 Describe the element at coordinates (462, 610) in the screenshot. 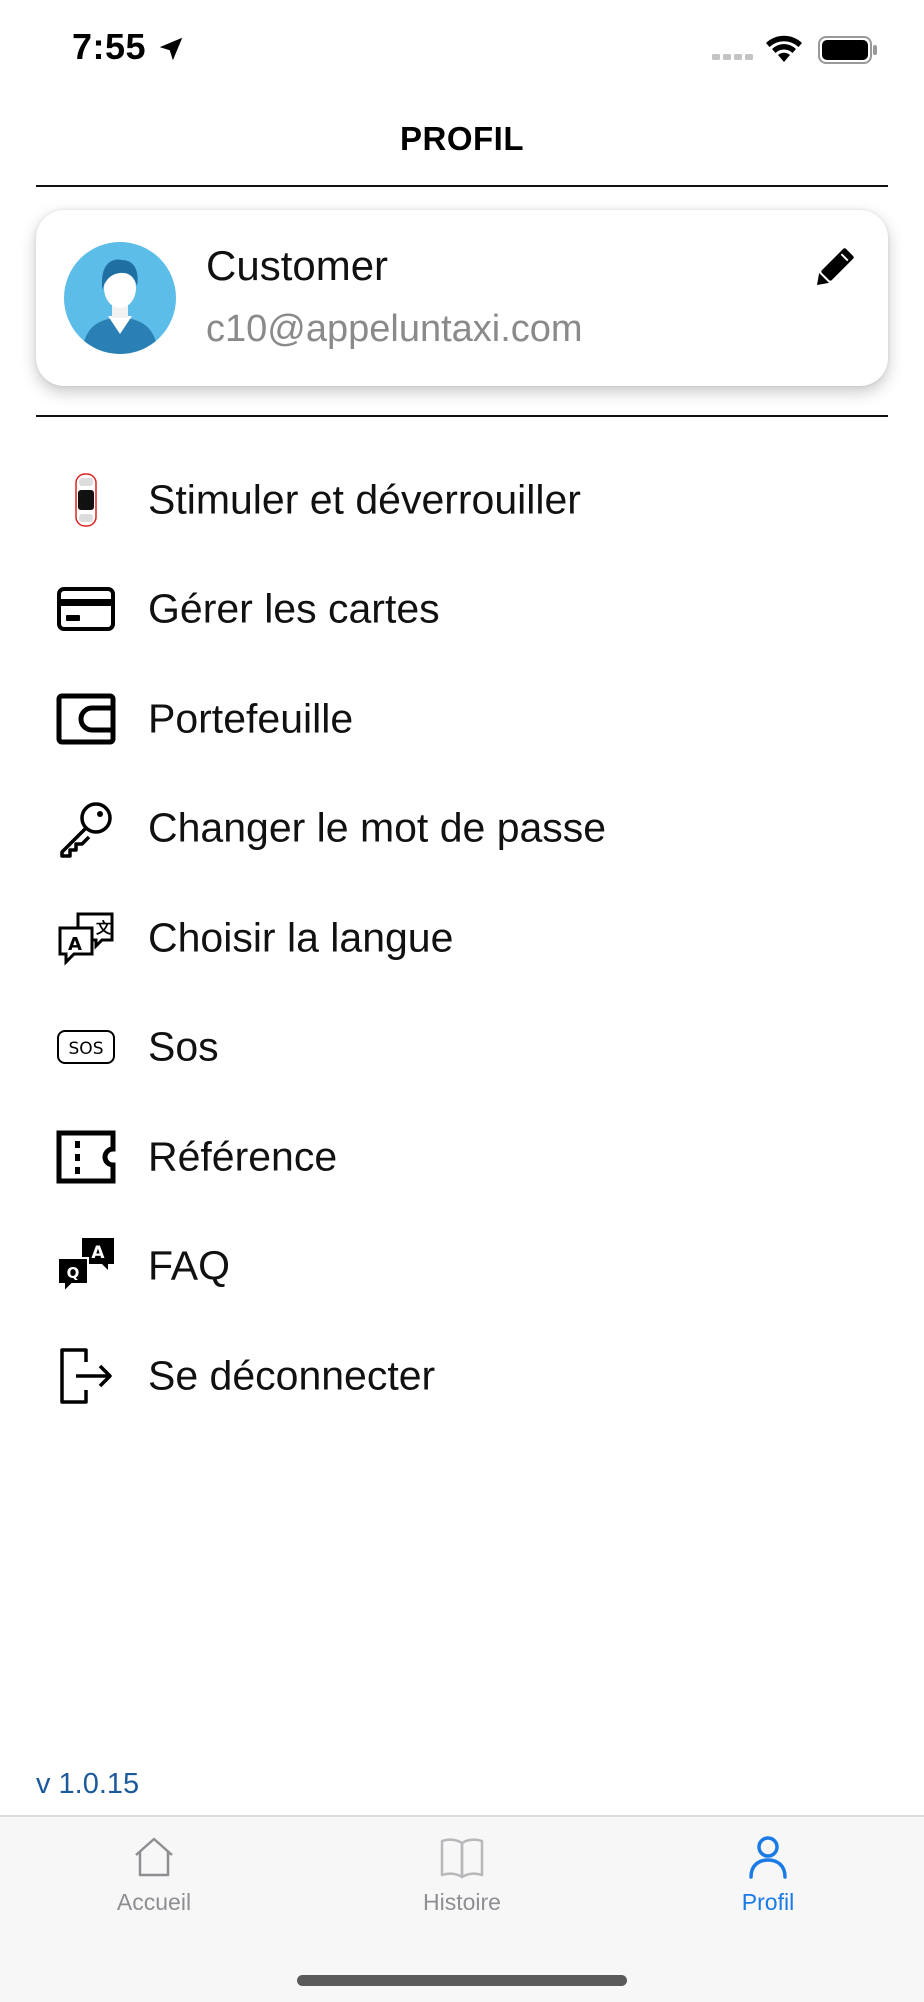

I see `menu-item-manage-cards: Gérer les cartes` at that location.